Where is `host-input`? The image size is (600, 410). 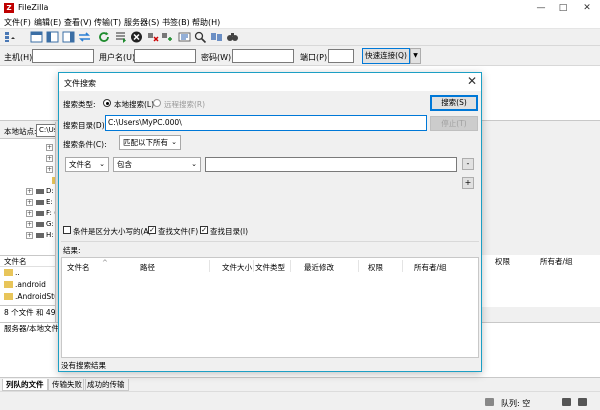 host-input is located at coordinates (63, 56).